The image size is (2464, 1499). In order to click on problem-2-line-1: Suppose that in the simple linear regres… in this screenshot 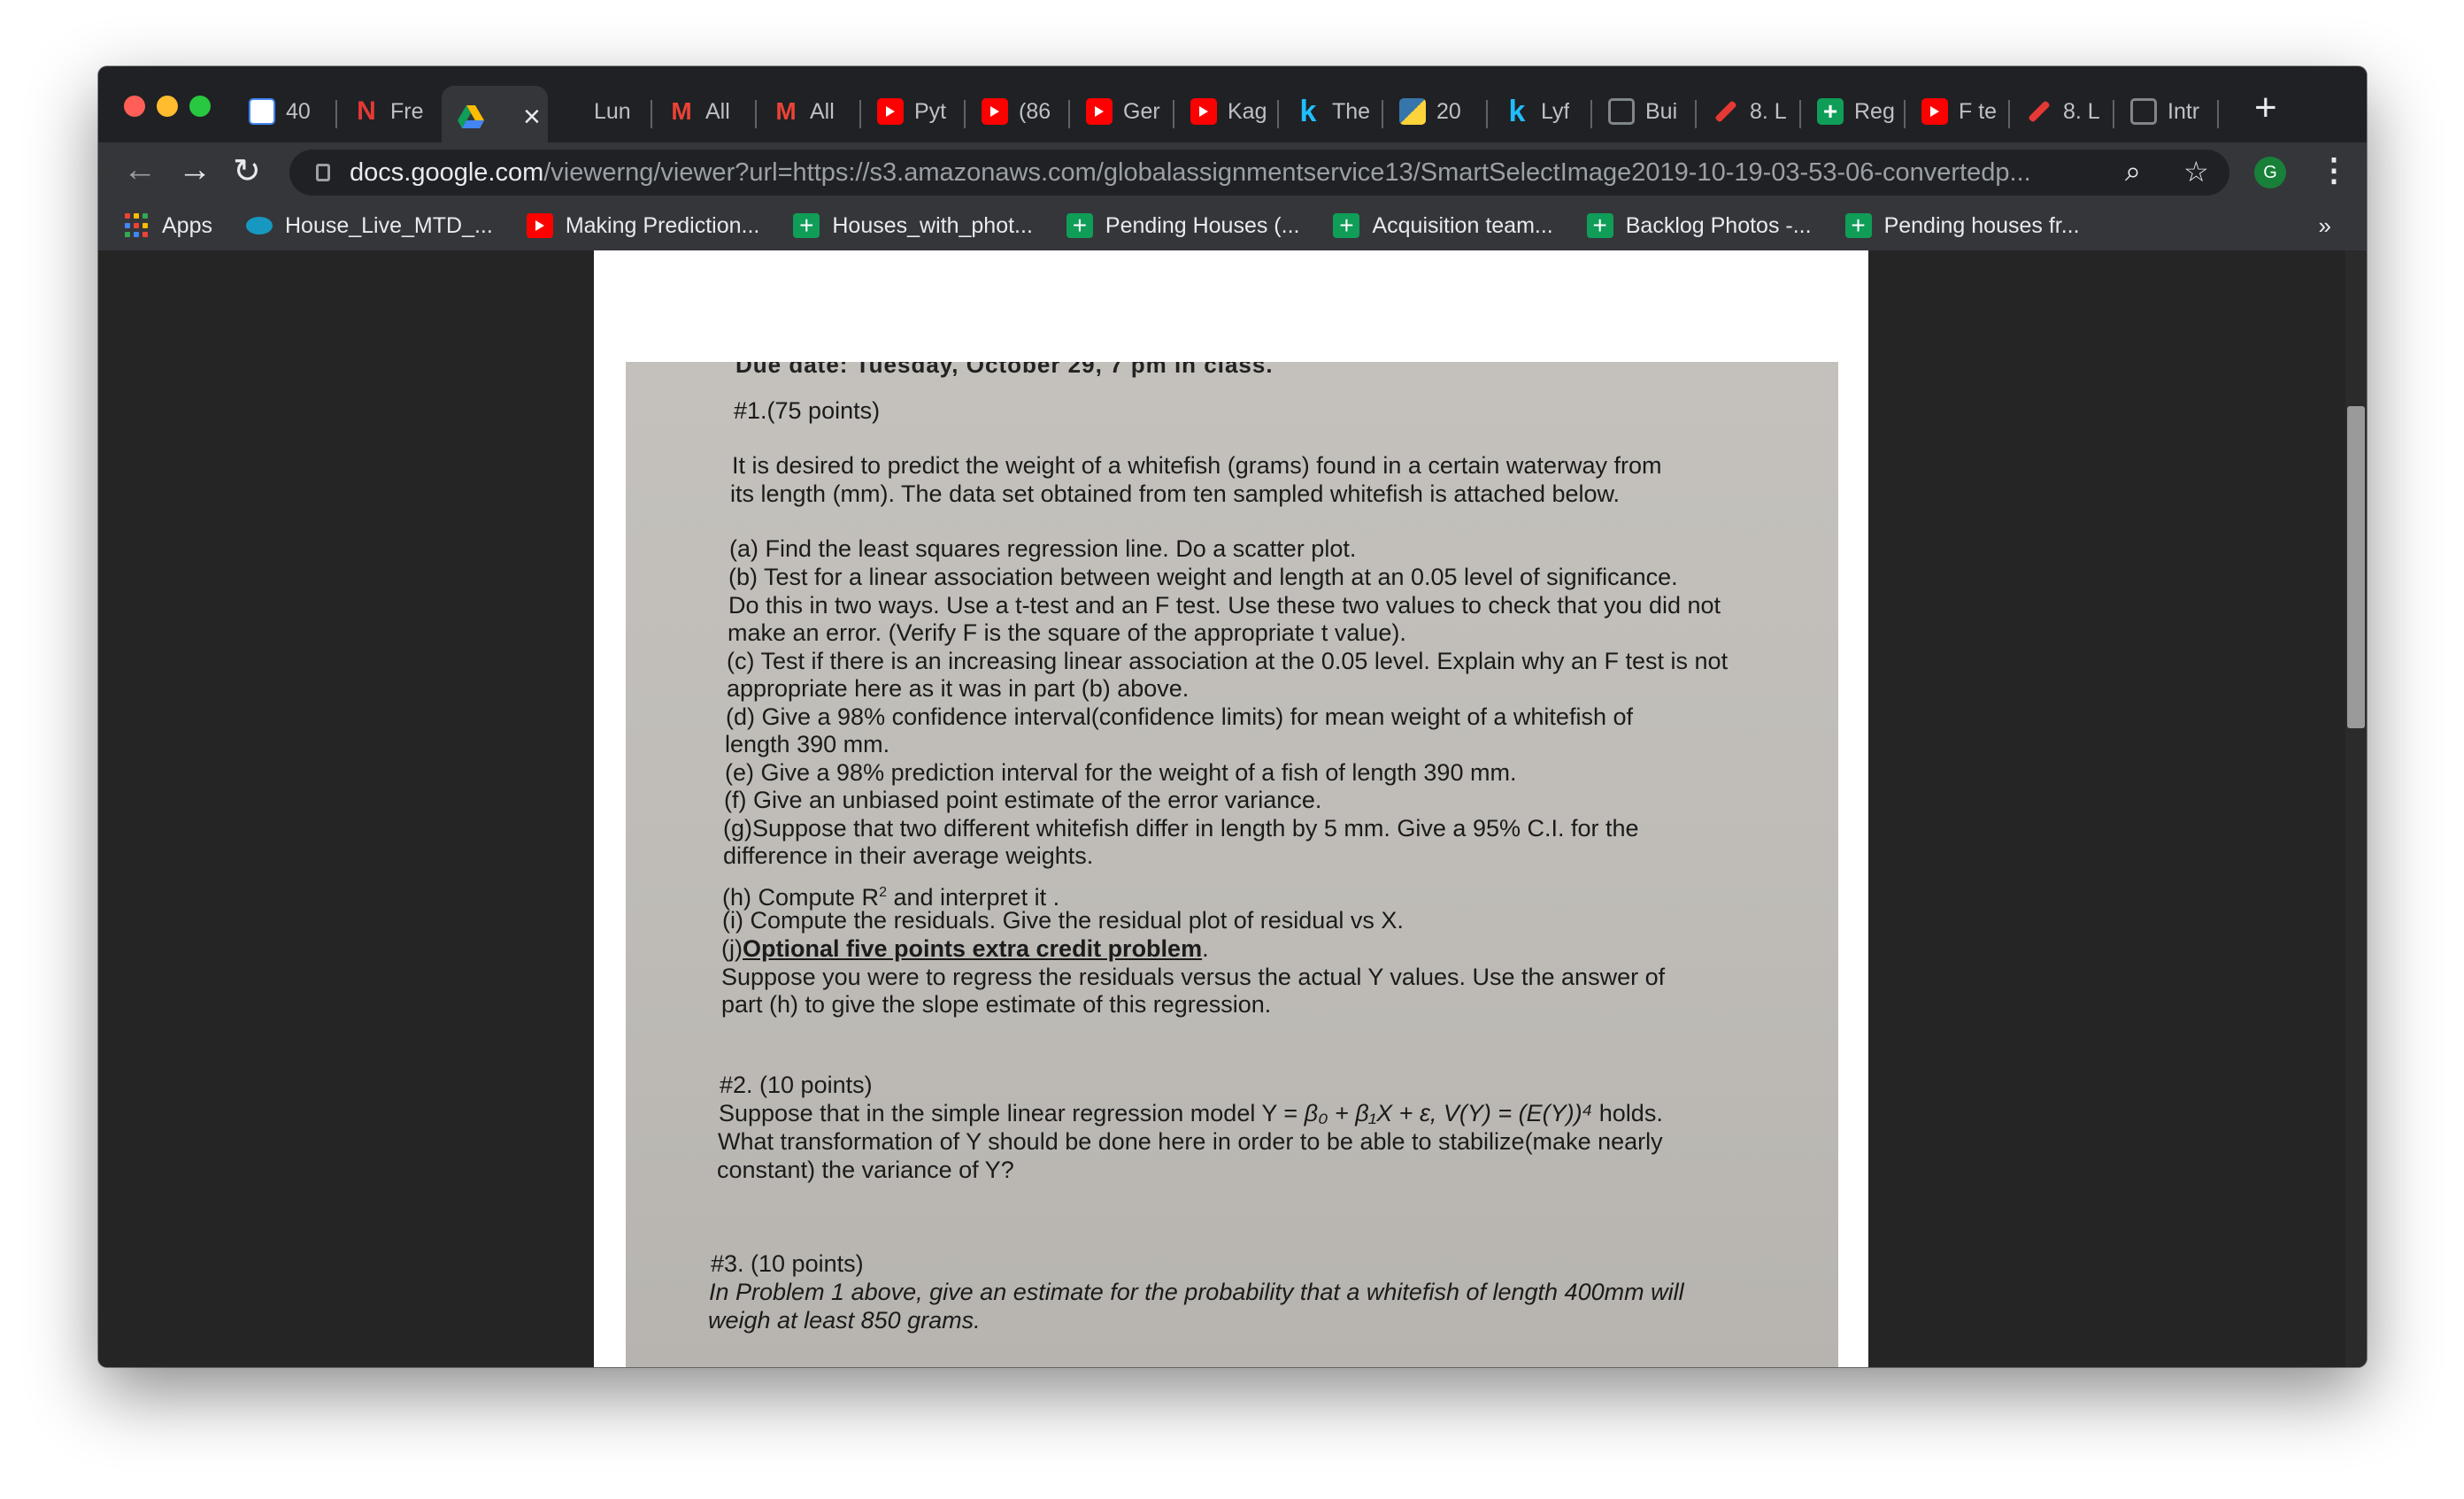, I will do `click(1191, 1113)`.